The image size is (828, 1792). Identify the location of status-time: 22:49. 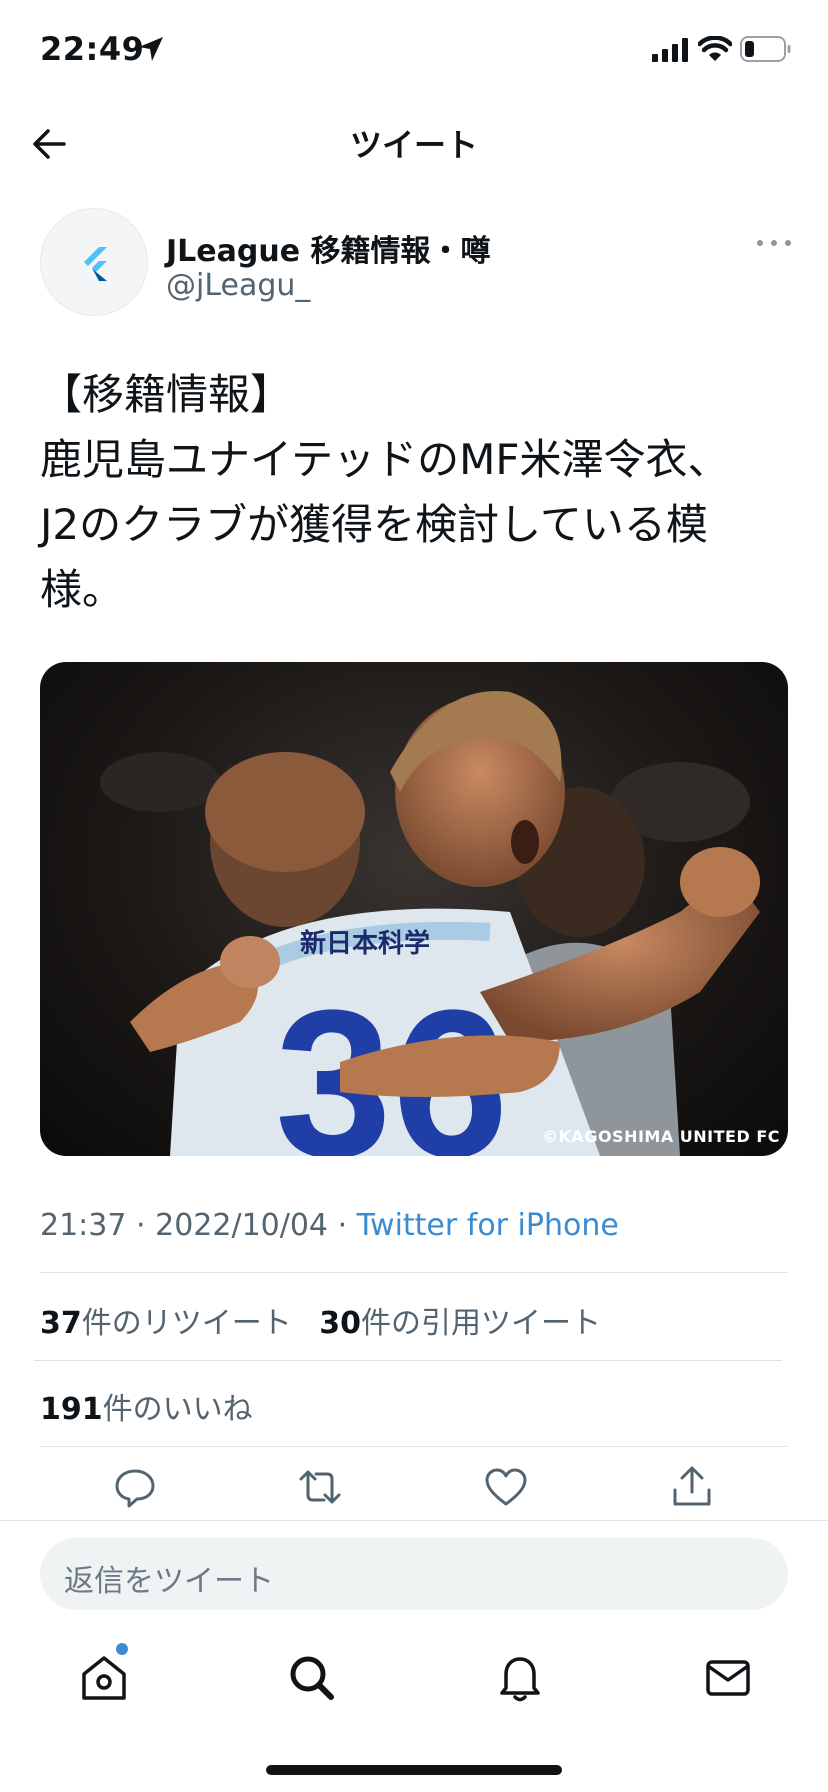
(92, 49).